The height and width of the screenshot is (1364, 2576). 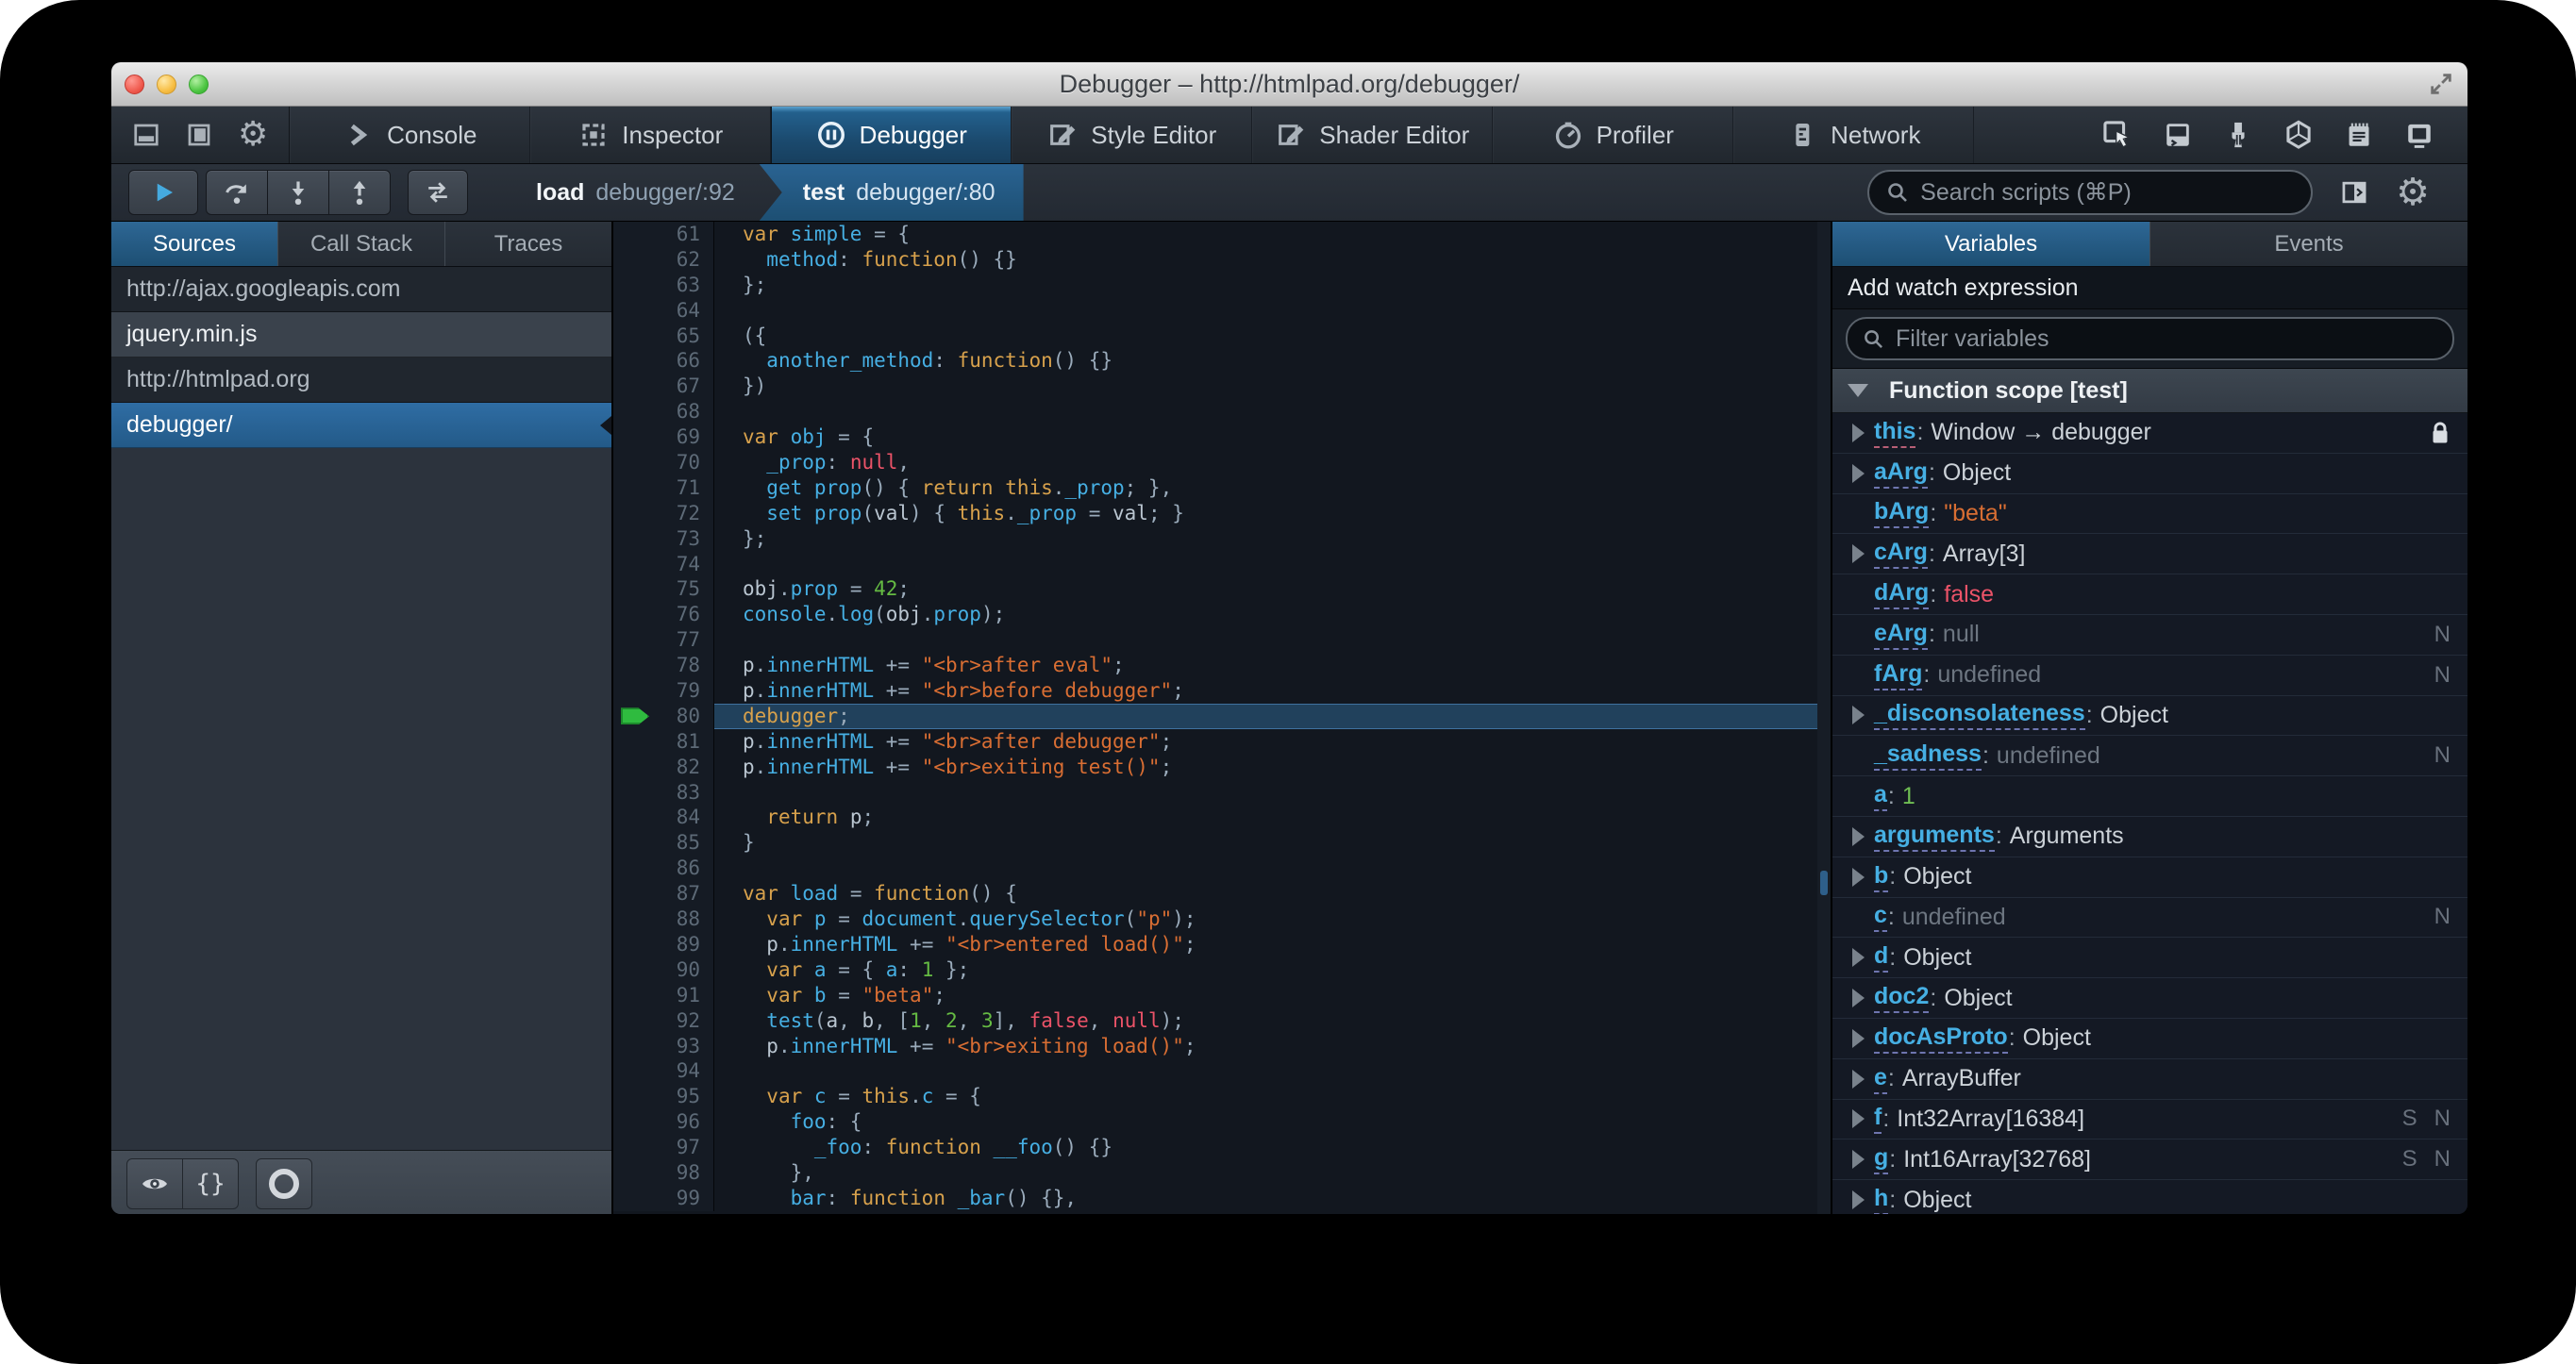 I want to click on responsive-mode-icon, so click(x=2419, y=135).